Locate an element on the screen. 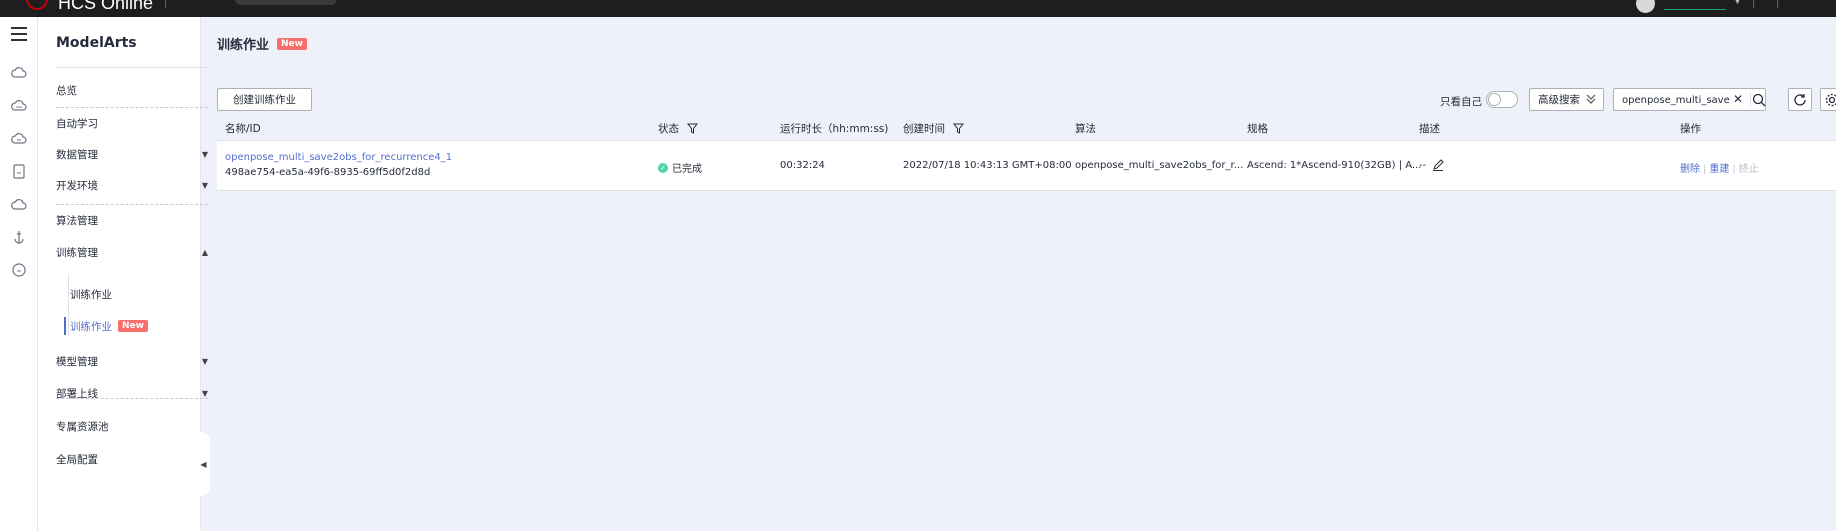 This screenshot has height=531, width=1836. sidebar-item-label: 训练作业 is located at coordinates (91, 326).